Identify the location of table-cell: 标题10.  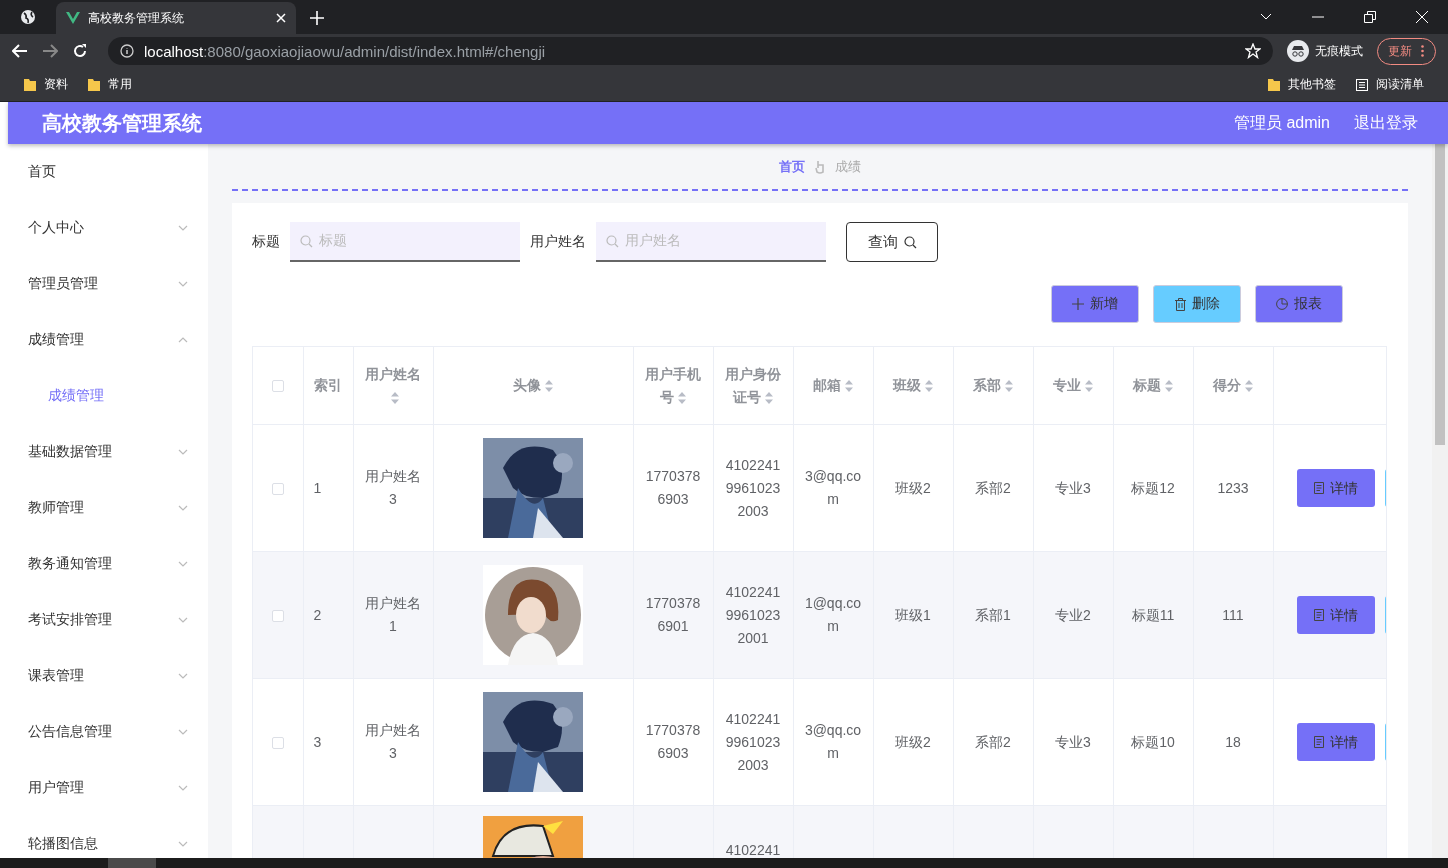
(1153, 741).